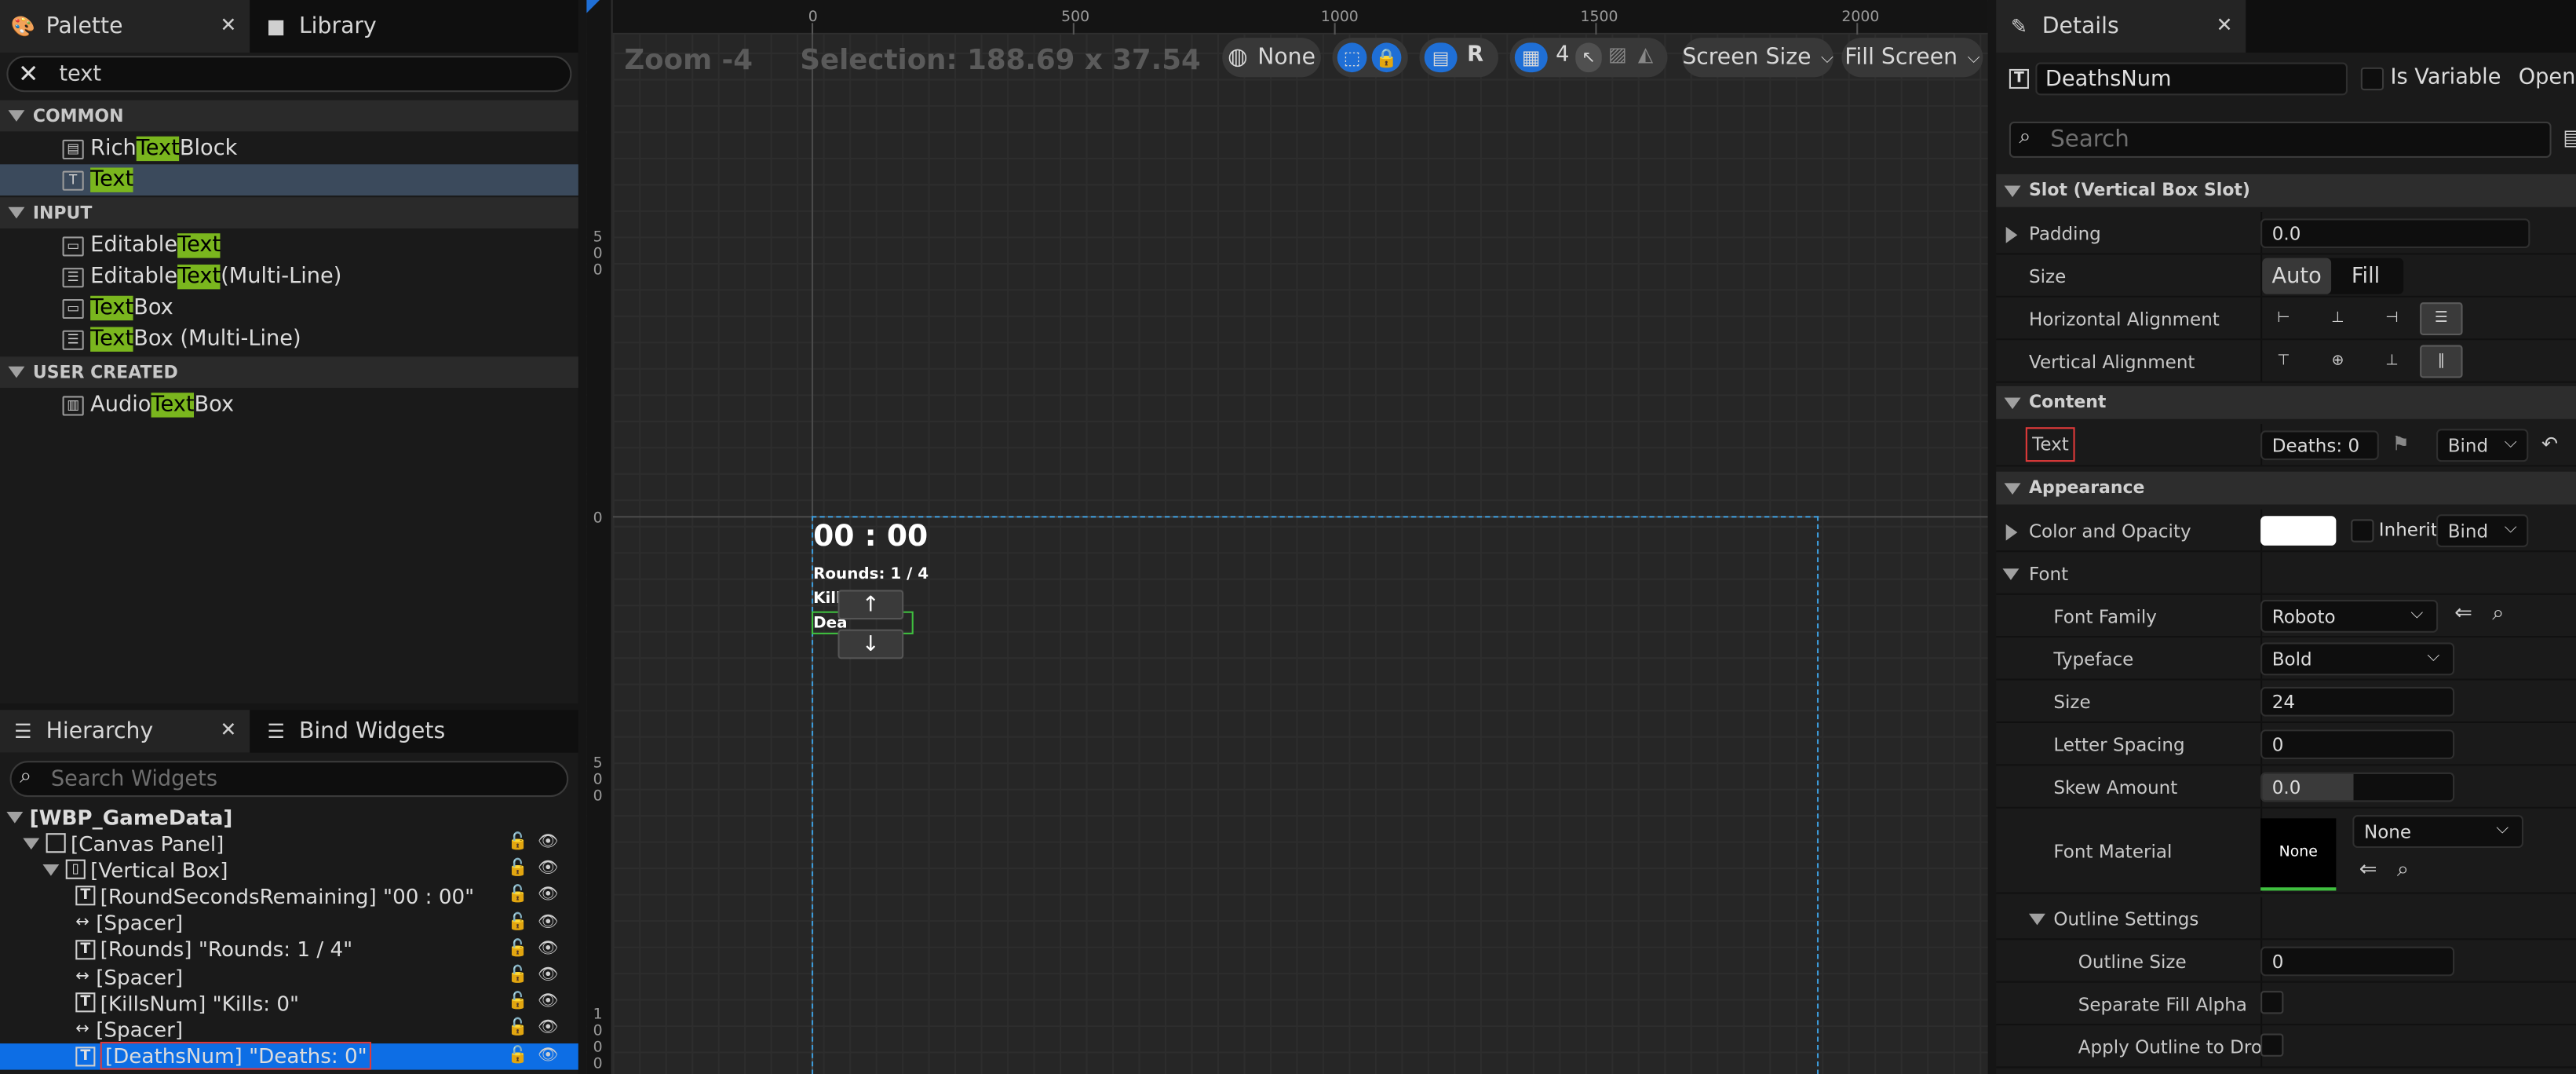 The height and width of the screenshot is (1074, 2576). I want to click on color-bind-dropdown: Bind ⌵, so click(2482, 531).